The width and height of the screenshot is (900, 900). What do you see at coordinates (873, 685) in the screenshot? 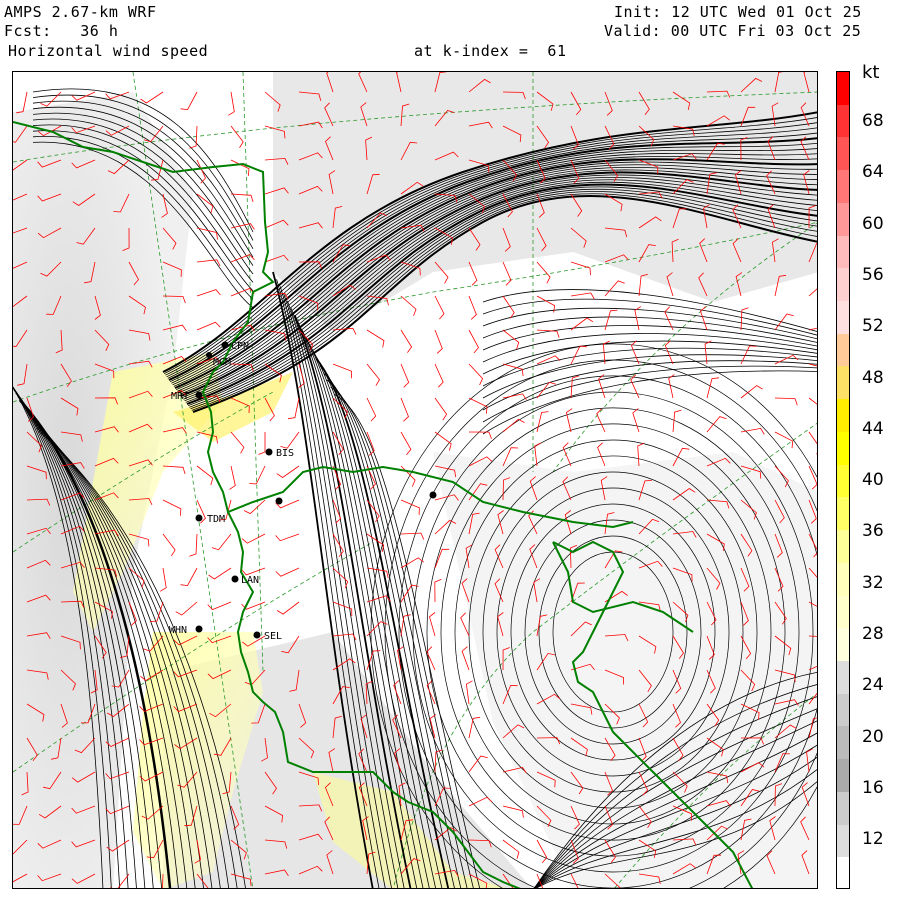
I see `colorbar-tick-label: 24` at bounding box center [873, 685].